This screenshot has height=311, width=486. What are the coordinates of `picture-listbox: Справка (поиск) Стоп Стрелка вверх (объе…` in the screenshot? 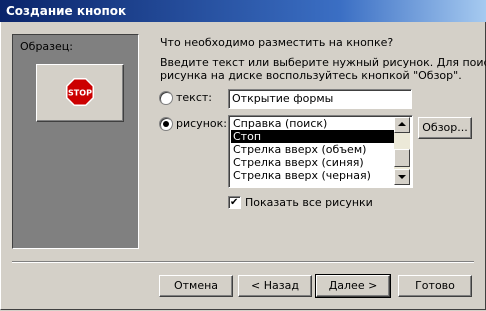 It's located at (320, 151).